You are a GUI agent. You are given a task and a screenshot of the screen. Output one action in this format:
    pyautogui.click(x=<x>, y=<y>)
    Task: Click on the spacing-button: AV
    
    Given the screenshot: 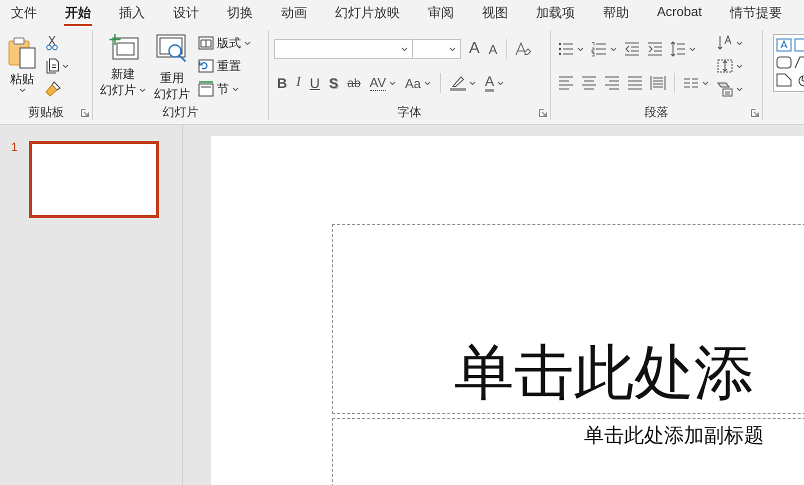 What is the action you would take?
    pyautogui.click(x=383, y=83)
    